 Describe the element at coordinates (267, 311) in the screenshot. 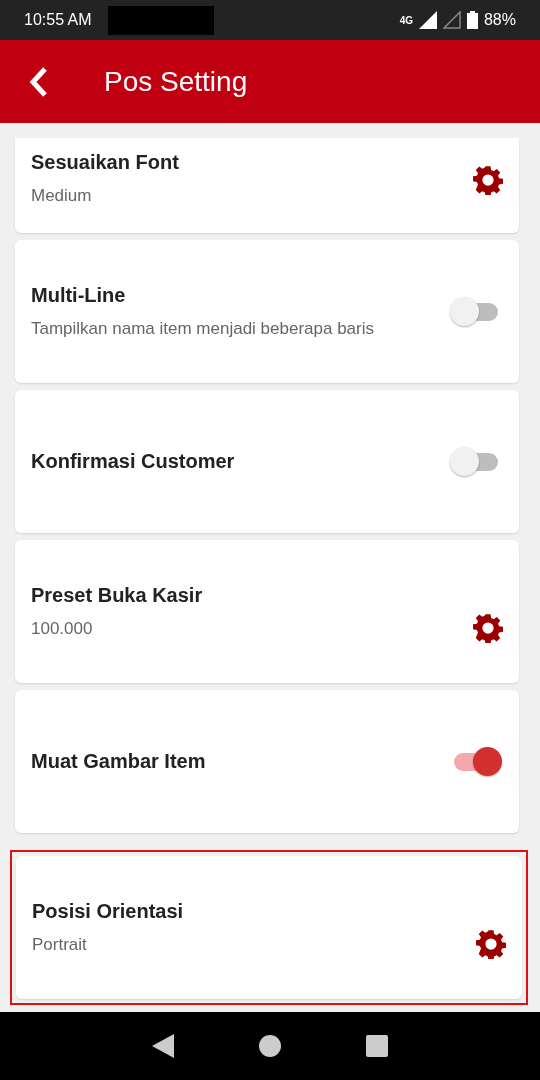

I see `setting-card: Multi-Line Tampilkan nama item menjadi beberapa baris` at that location.